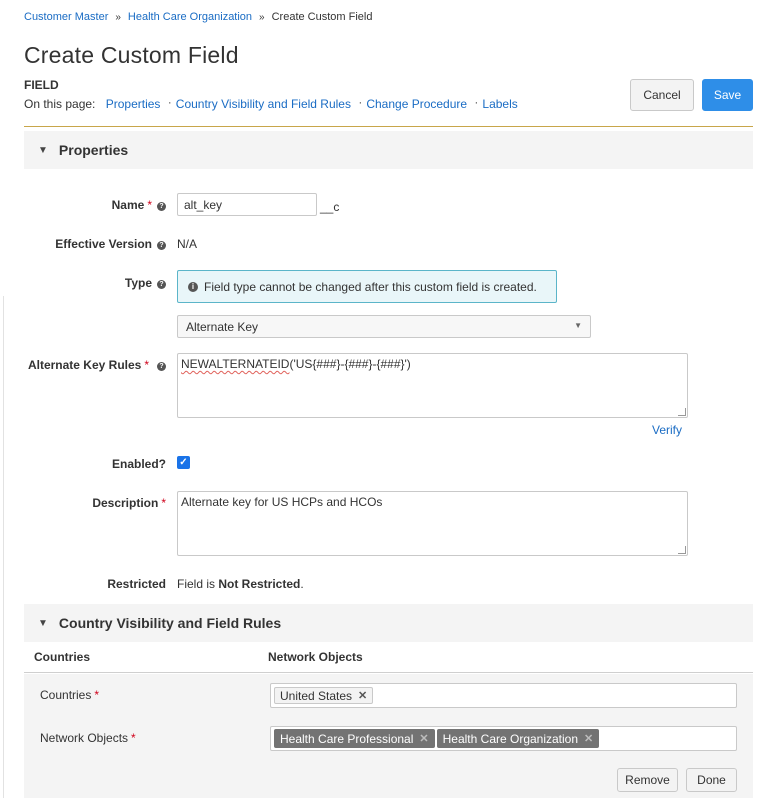 The height and width of the screenshot is (798, 767). I want to click on effective-version-label-text: Effective Version, so click(103, 244).